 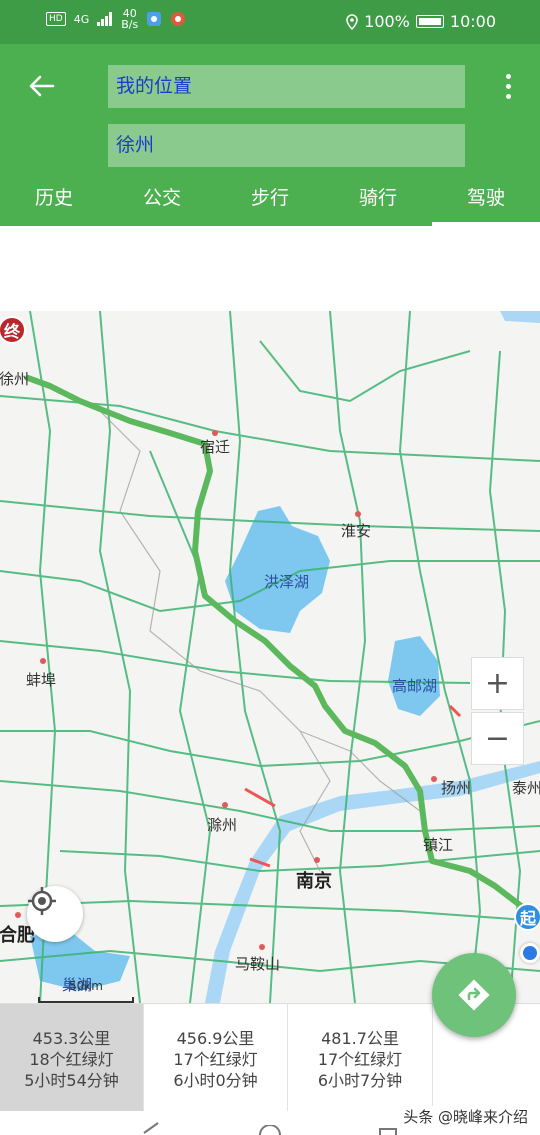 What do you see at coordinates (215, 1080) in the screenshot?
I see `route-time: 6小时0分钟` at bounding box center [215, 1080].